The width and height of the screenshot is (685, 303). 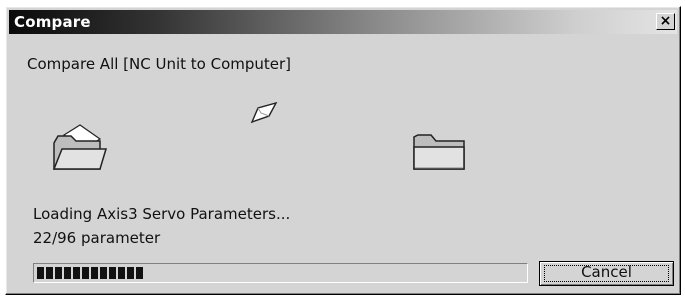 I want to click on close-button: ×, so click(x=665, y=21).